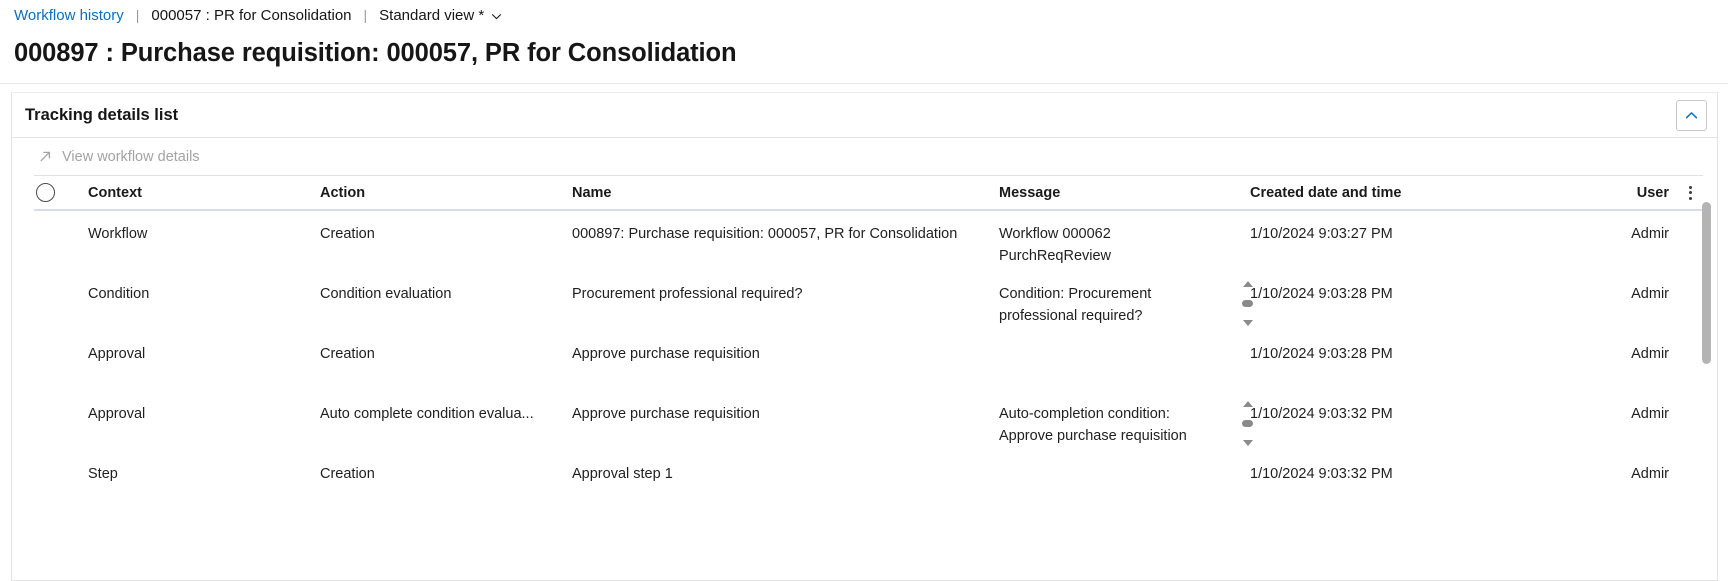  I want to click on column-header-name: Name, so click(785, 193).